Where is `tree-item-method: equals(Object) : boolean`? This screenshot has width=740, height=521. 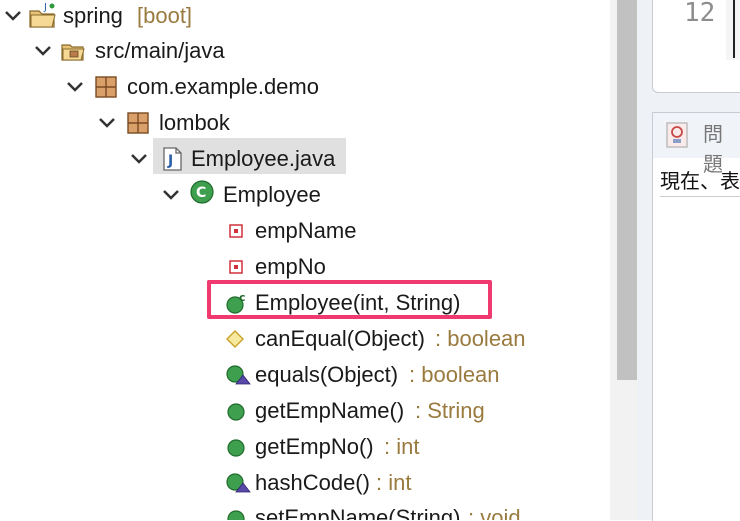
tree-item-method: equals(Object) : boolean is located at coordinates (305, 375).